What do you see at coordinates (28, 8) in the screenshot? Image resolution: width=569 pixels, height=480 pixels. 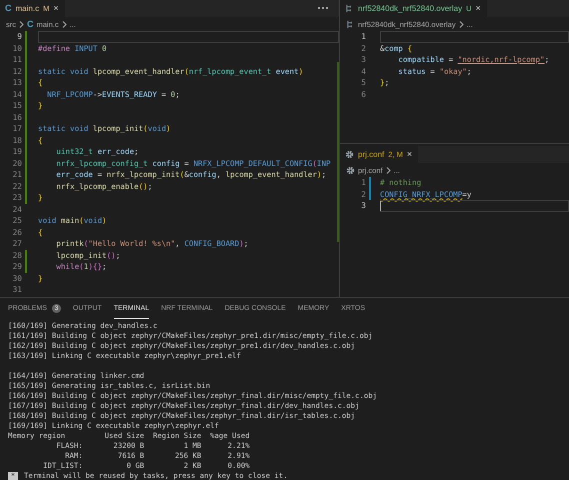 I see `tab-title: main.c` at bounding box center [28, 8].